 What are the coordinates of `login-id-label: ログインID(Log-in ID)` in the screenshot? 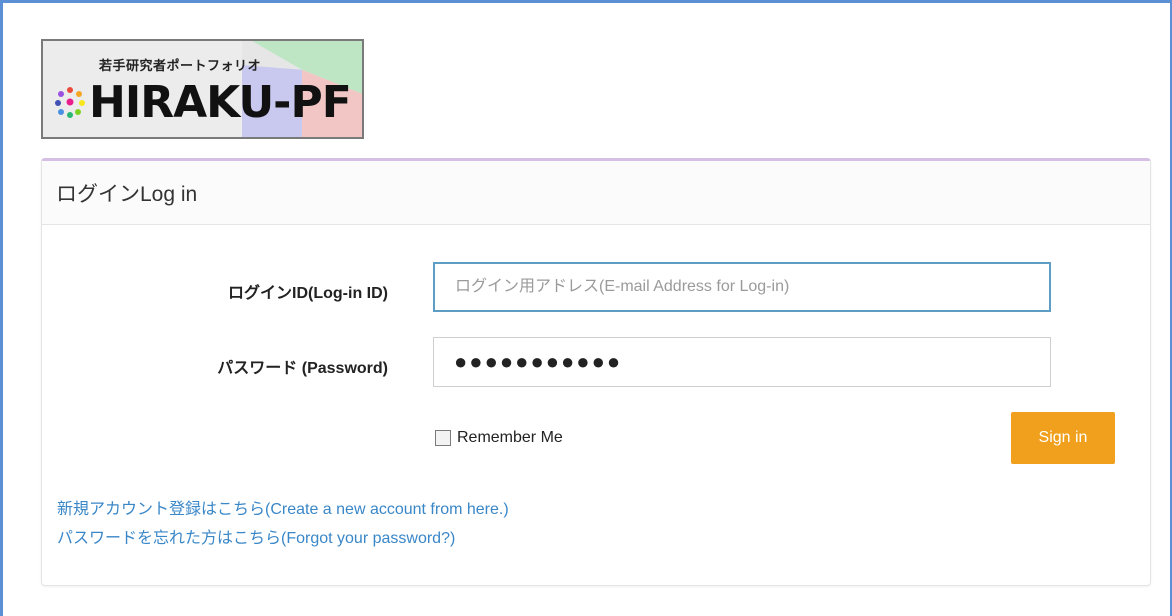 It's located at (308, 293).